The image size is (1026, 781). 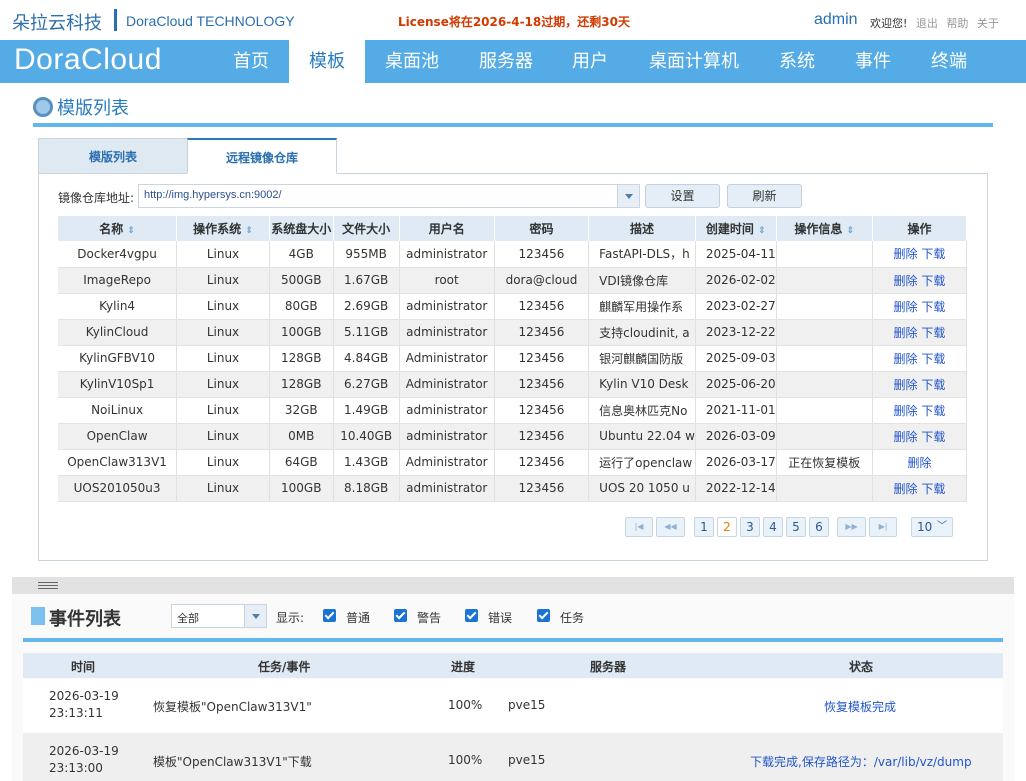 I want to click on last-page-button: ▶|, so click(x=883, y=527).